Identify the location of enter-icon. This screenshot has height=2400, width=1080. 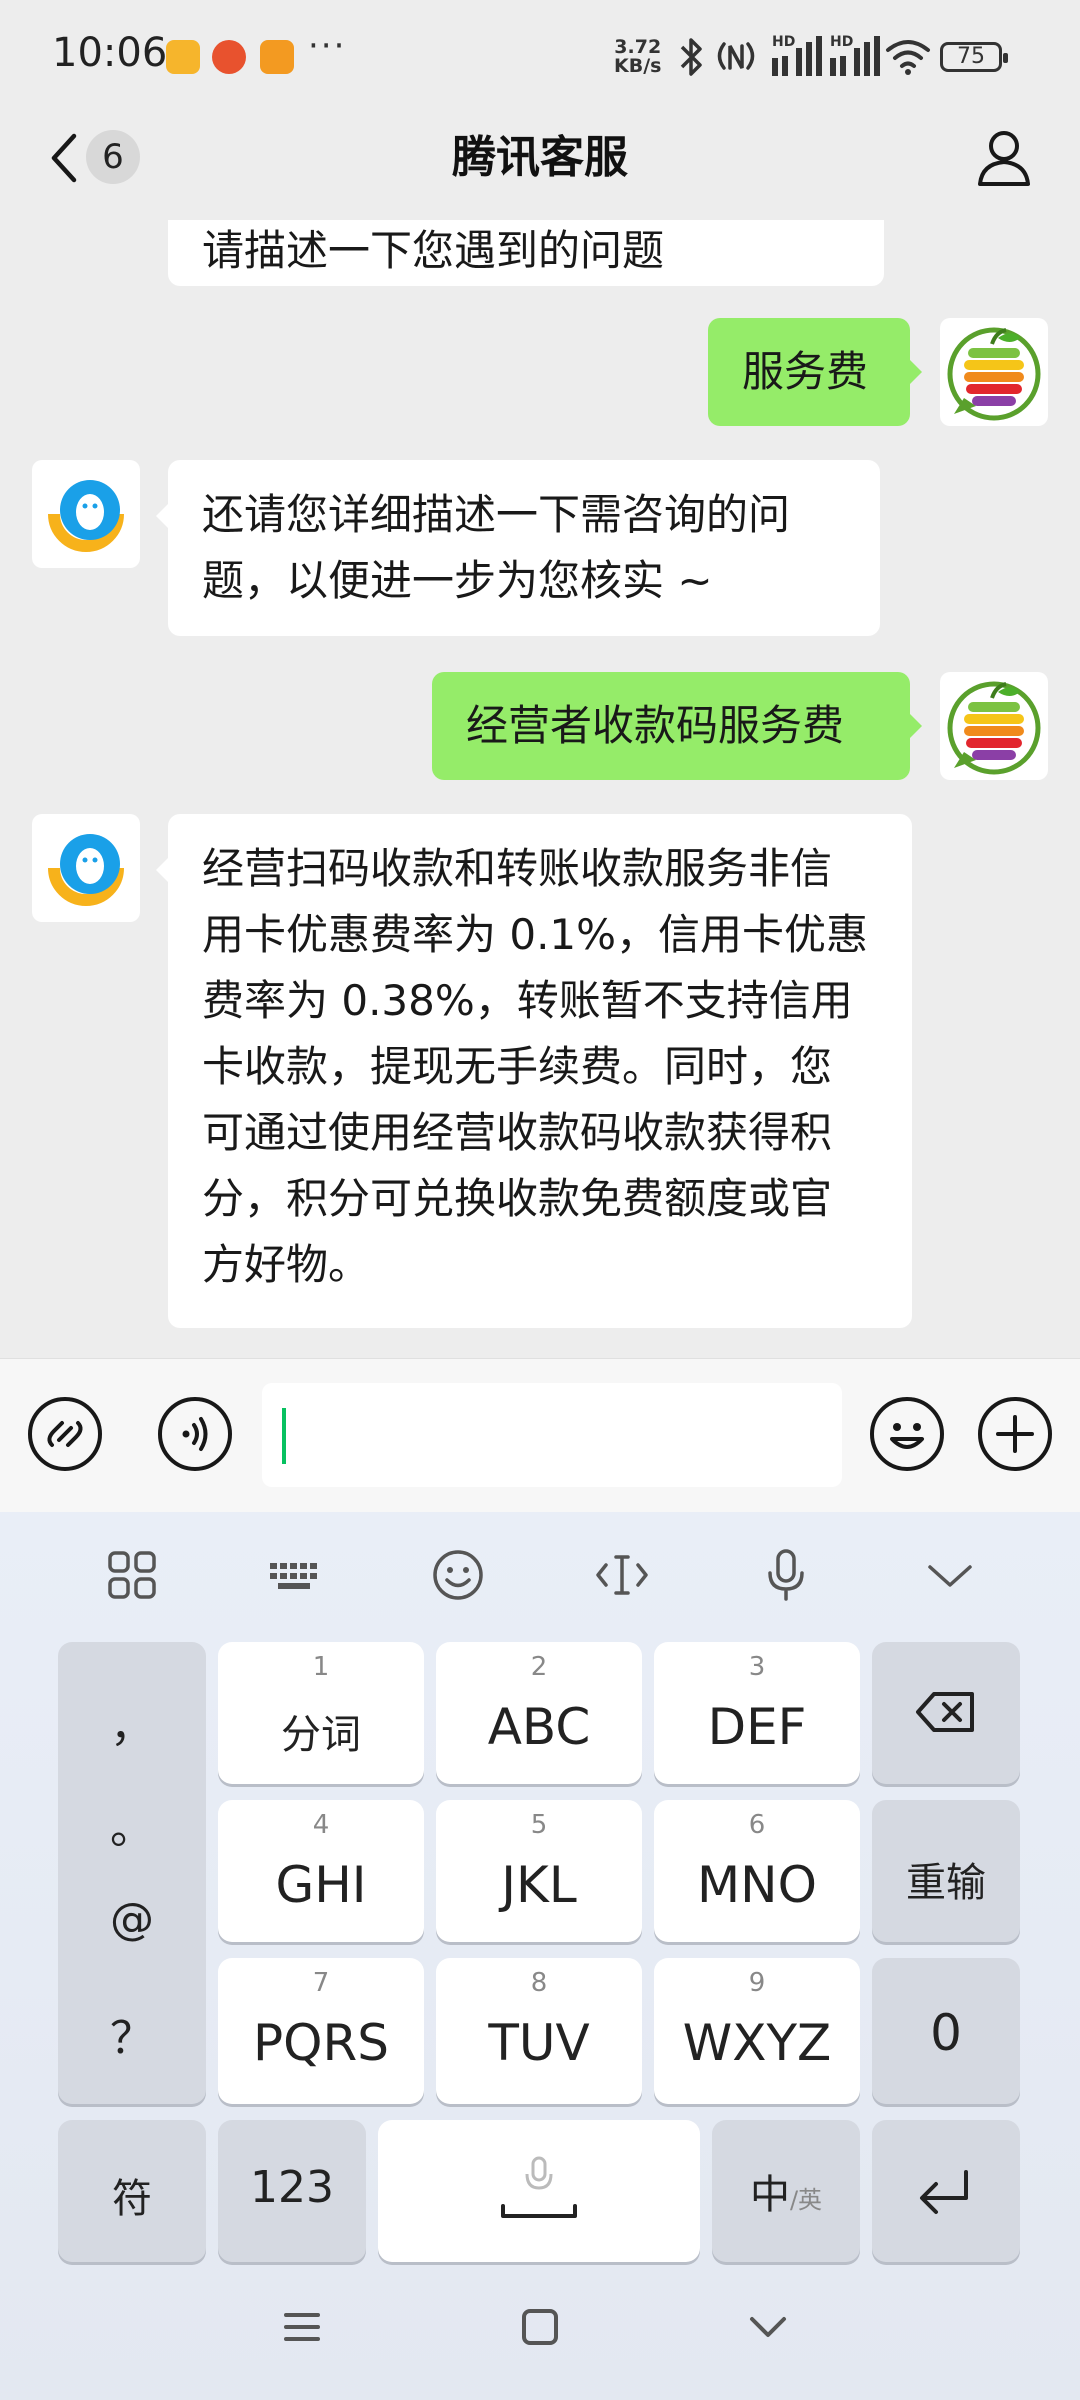
(944, 2192).